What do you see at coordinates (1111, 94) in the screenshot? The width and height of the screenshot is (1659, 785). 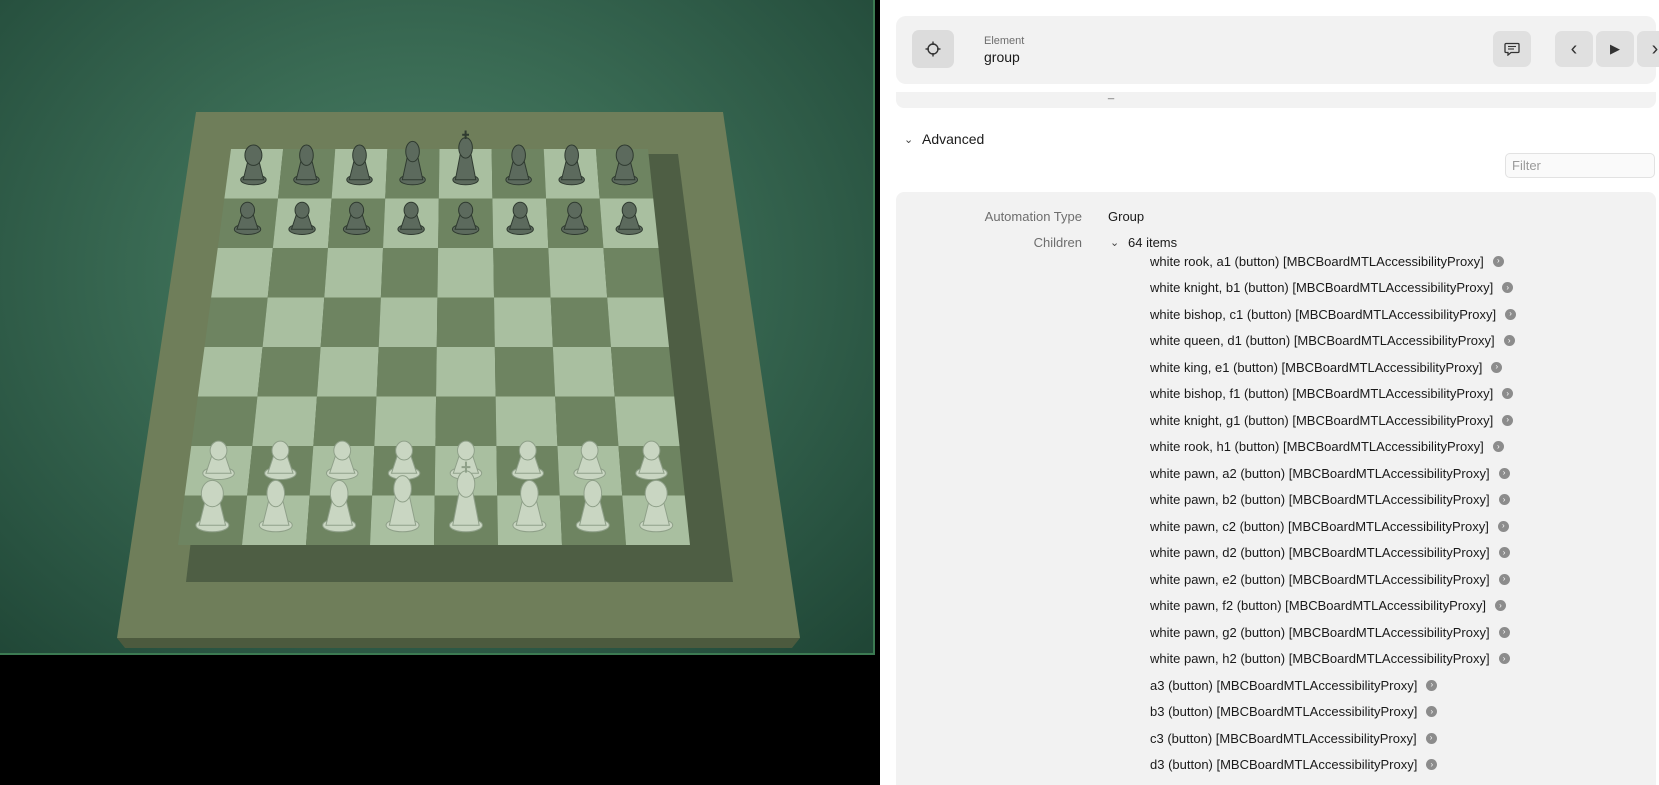 I see `previous-section-value: _` at bounding box center [1111, 94].